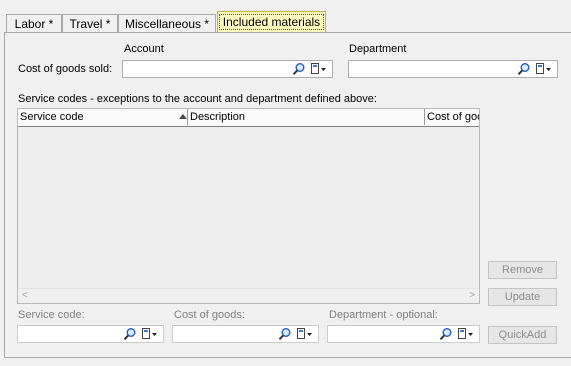  I want to click on column-header-description: Description, so click(306, 117).